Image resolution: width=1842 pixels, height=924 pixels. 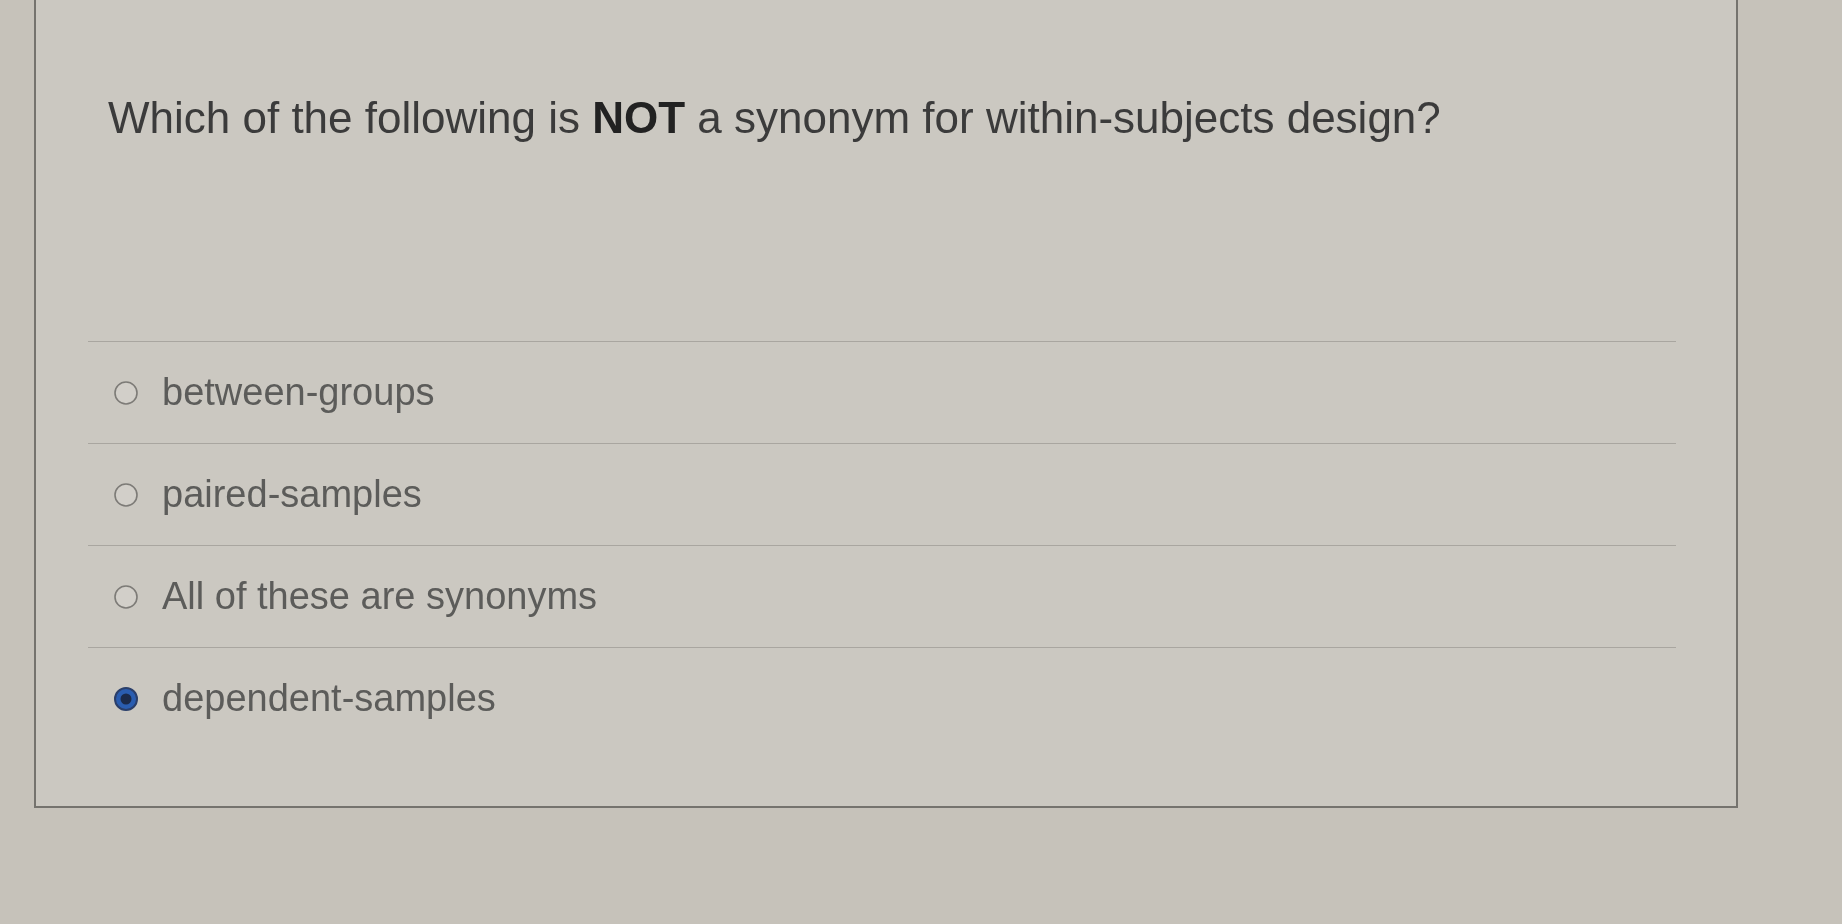 I want to click on option-label: paired-samples, so click(x=292, y=494).